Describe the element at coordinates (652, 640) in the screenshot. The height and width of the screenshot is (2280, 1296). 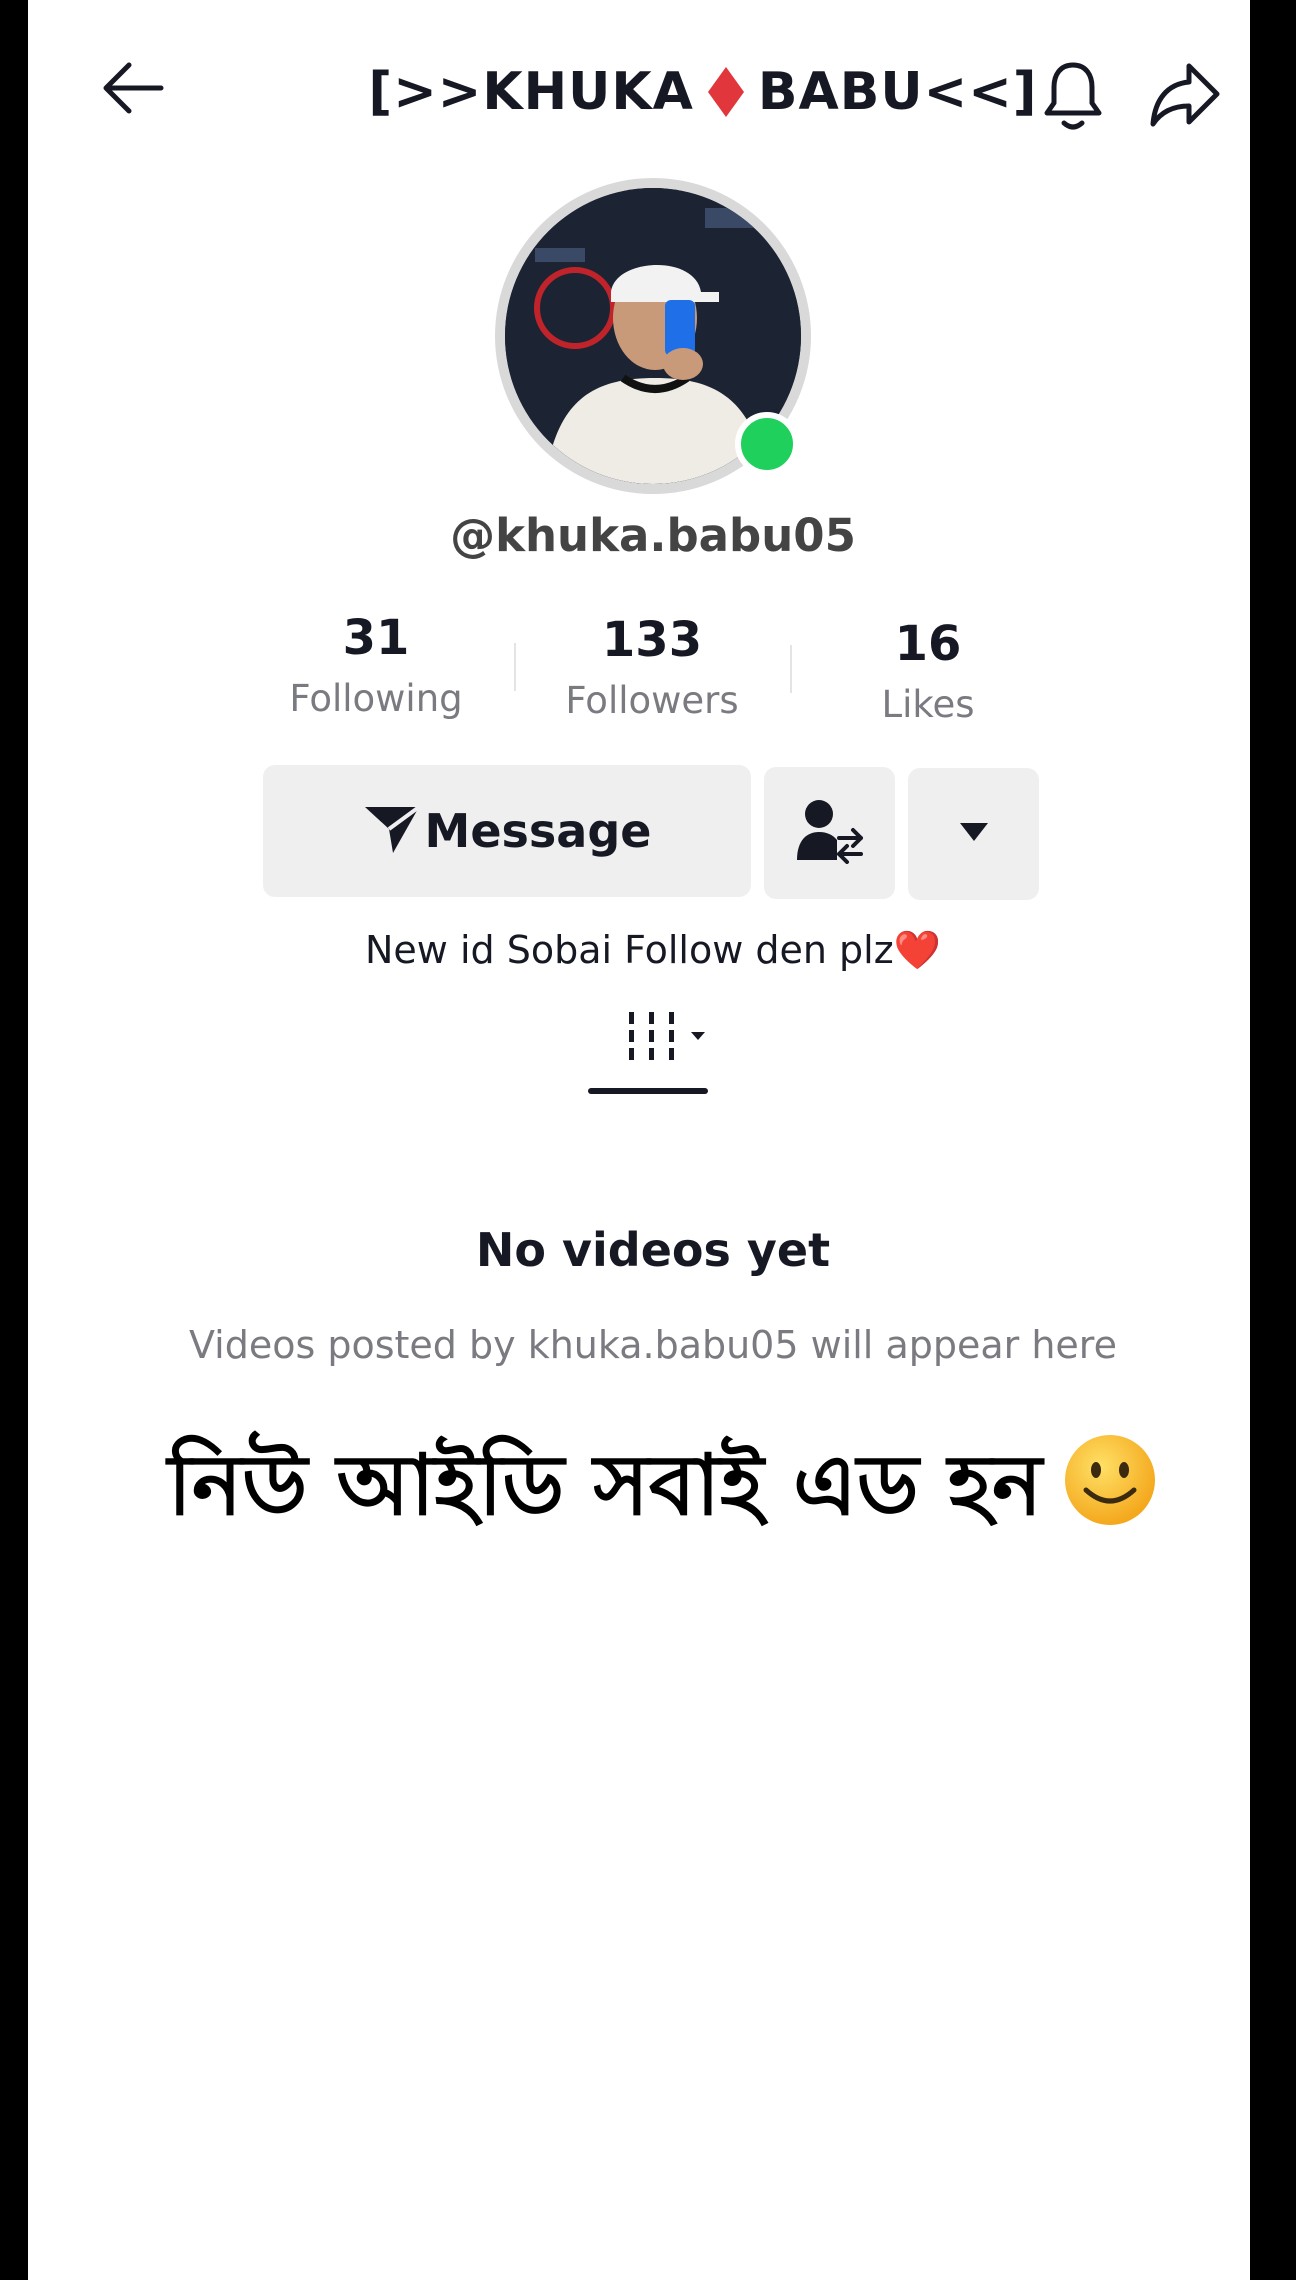
I see `stat-value: 133` at that location.